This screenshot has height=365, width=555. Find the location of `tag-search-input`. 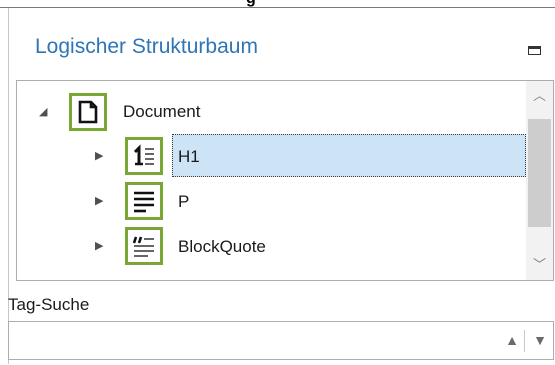

tag-search-input is located at coordinates (256, 341).